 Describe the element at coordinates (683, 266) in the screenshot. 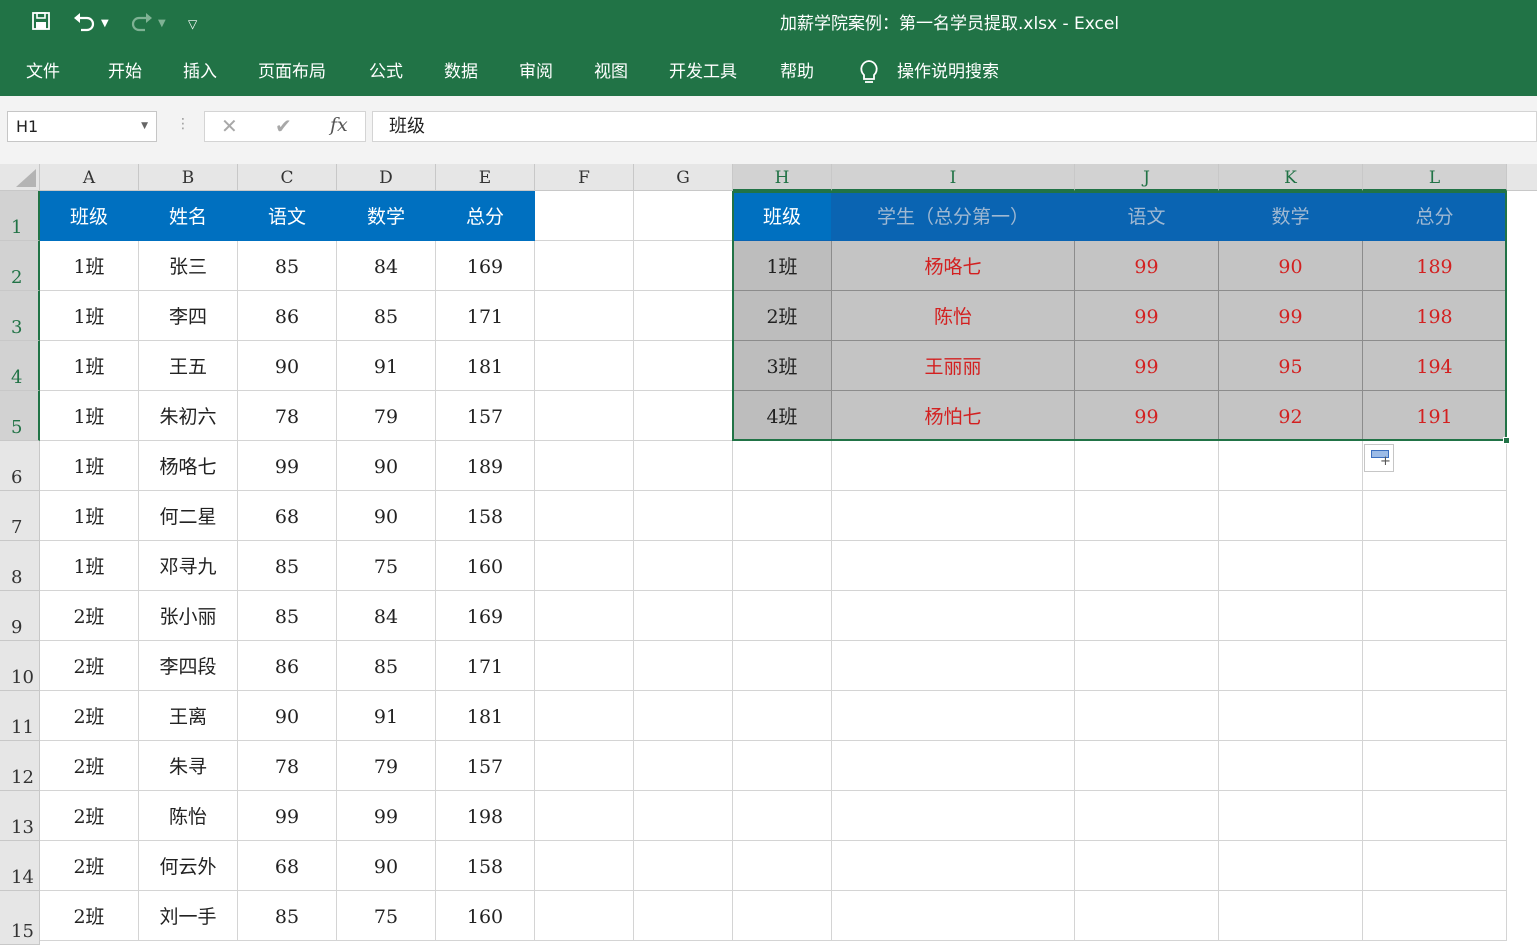

I see `cell-g2` at that location.